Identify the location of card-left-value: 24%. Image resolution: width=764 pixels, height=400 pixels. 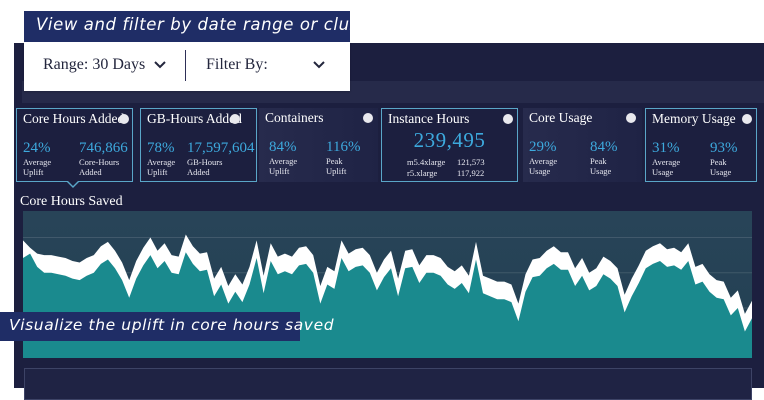
(37, 148).